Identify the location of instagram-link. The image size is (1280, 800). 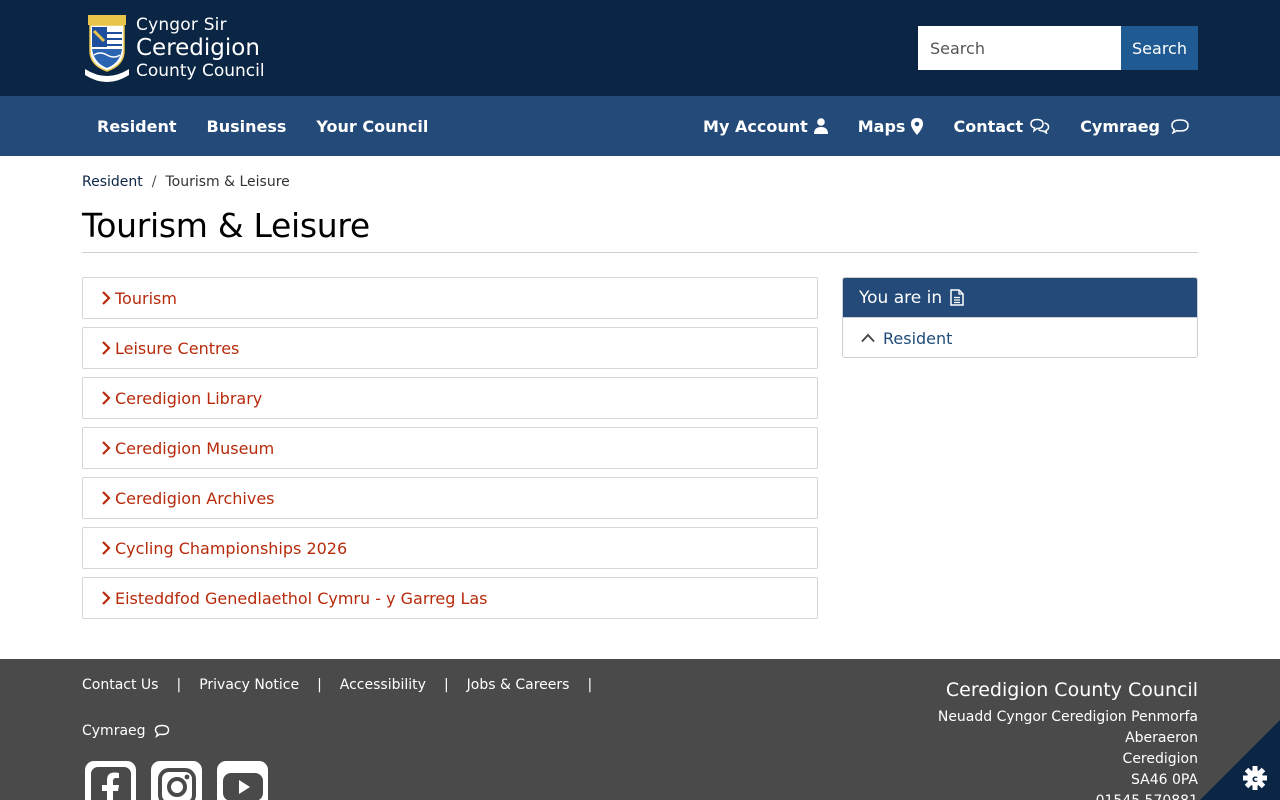
(176, 780).